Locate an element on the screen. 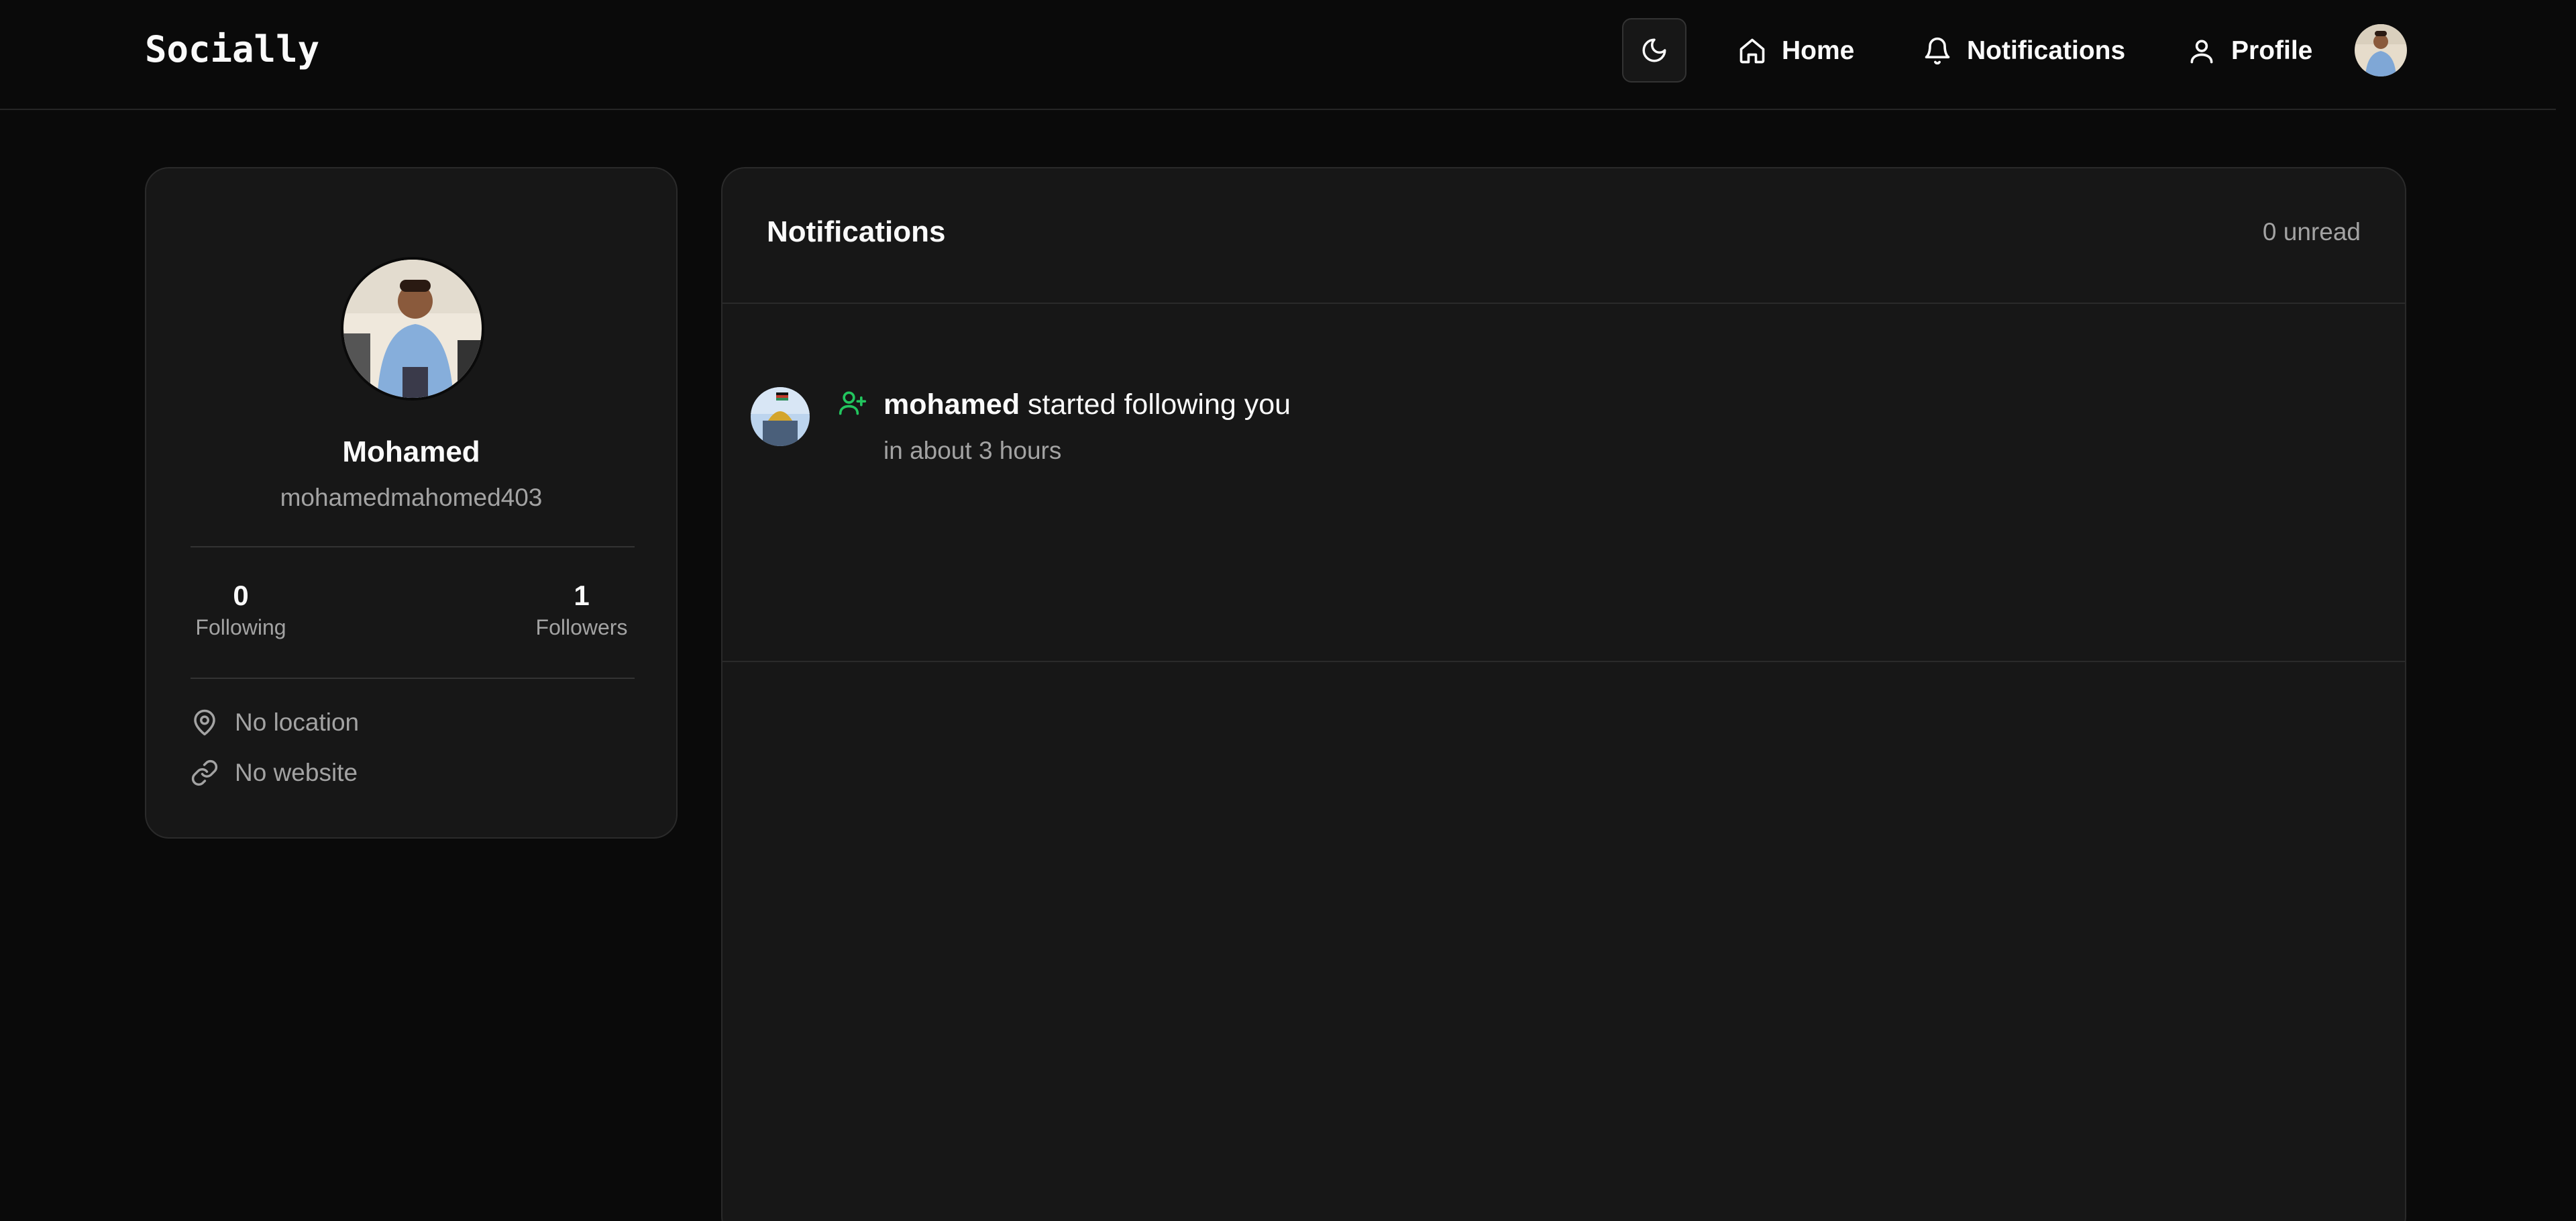 This screenshot has width=2576, height=1221. followers-stat: 1 Followers is located at coordinates (581, 609).